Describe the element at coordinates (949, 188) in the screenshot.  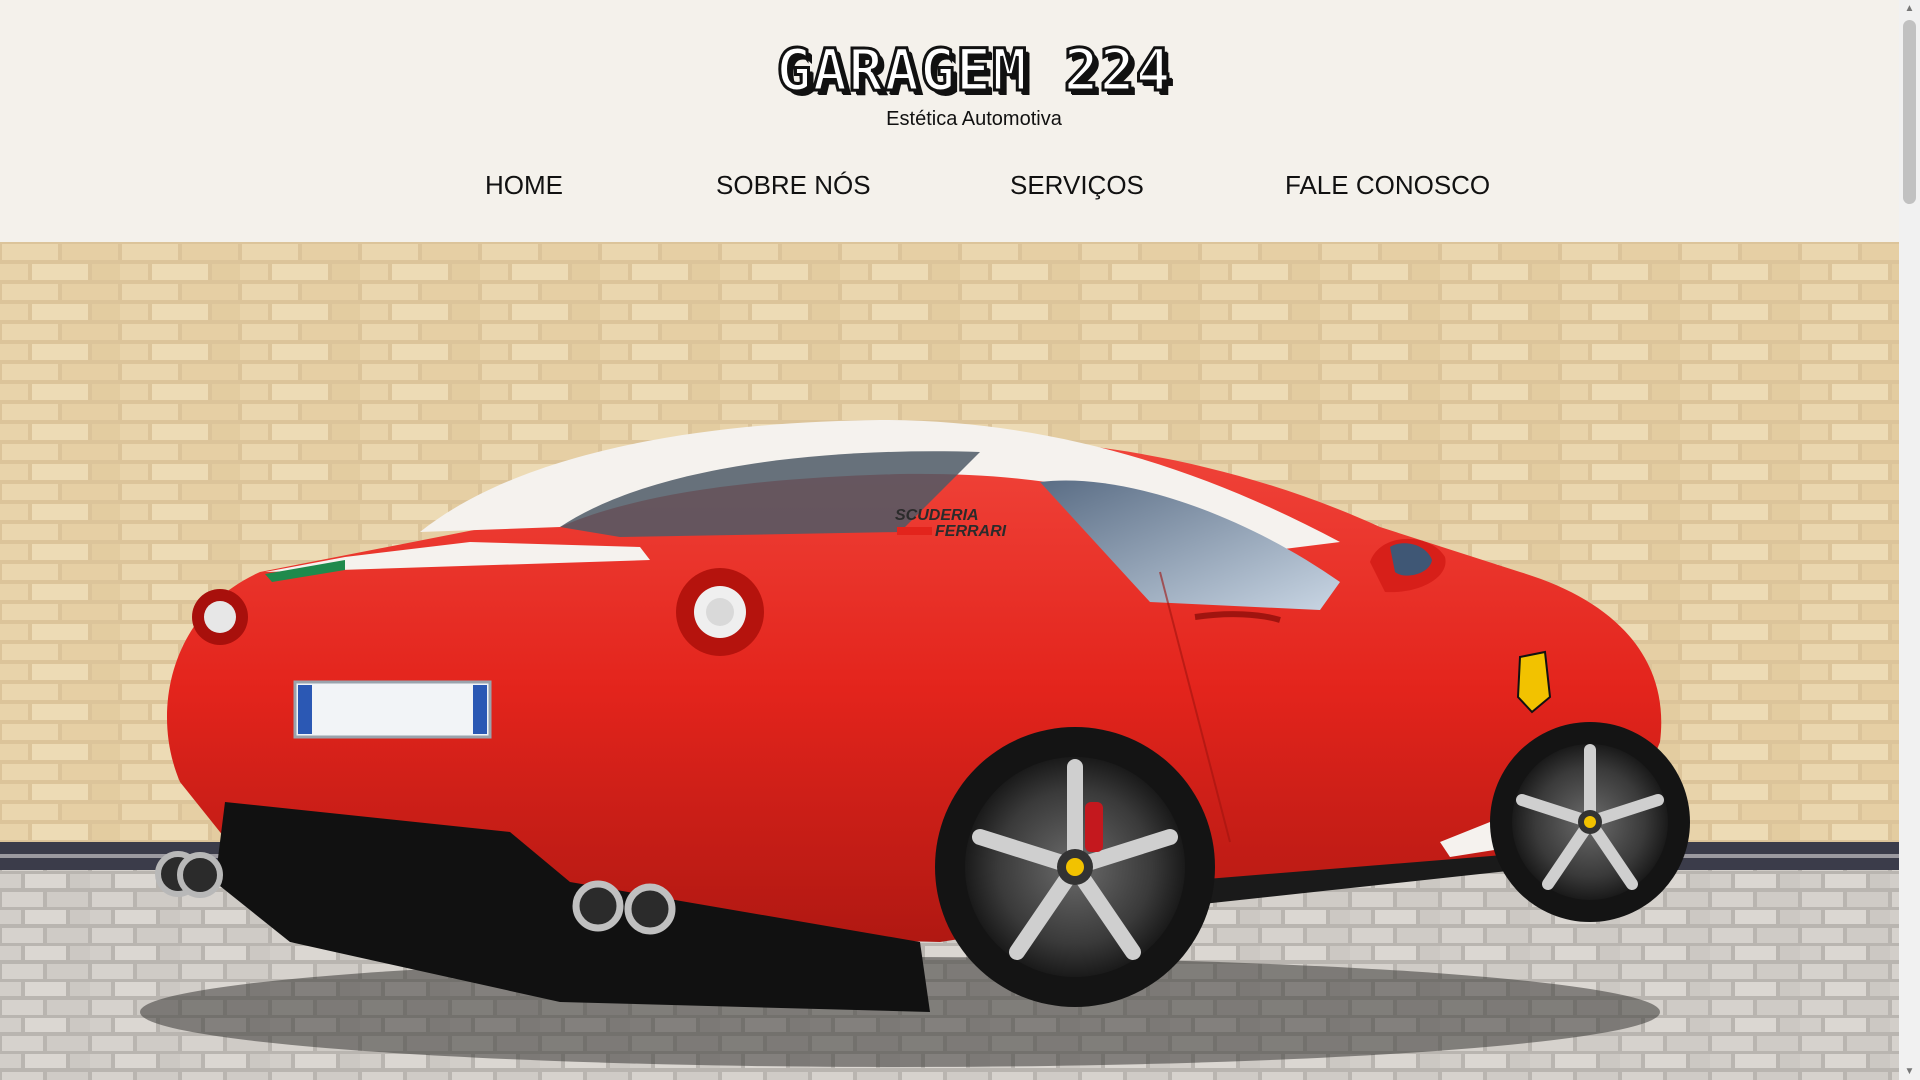
I see `main-nav: HOME SOBRE NÓS SERVIÇOS FALE CONOSCO` at that location.